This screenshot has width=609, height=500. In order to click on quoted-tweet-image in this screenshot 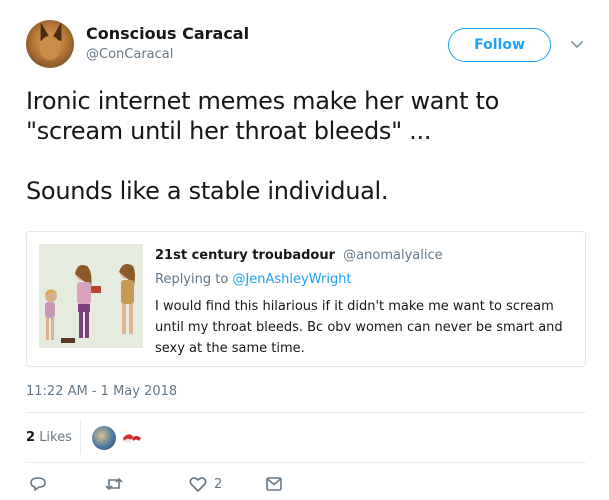, I will do `click(91, 296)`.